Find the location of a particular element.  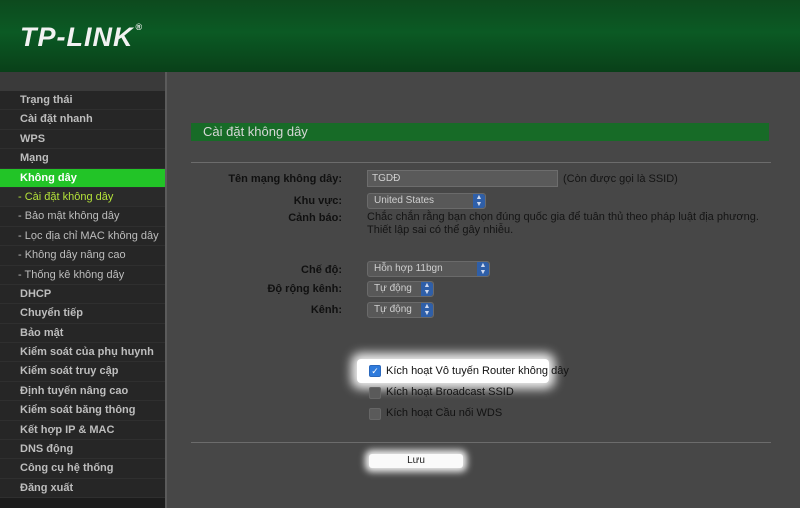

sidebar-item: - Lọc địa chỉ MAC không dây is located at coordinates (82, 236).